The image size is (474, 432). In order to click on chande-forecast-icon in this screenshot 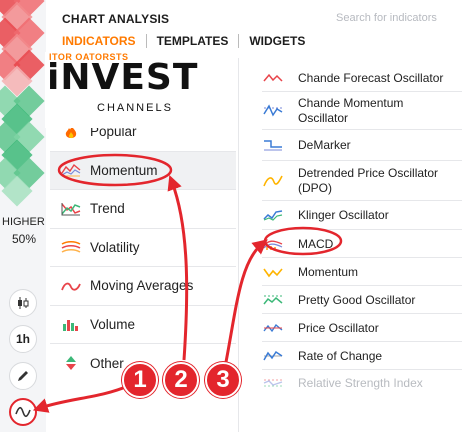, I will do `click(273, 78)`.